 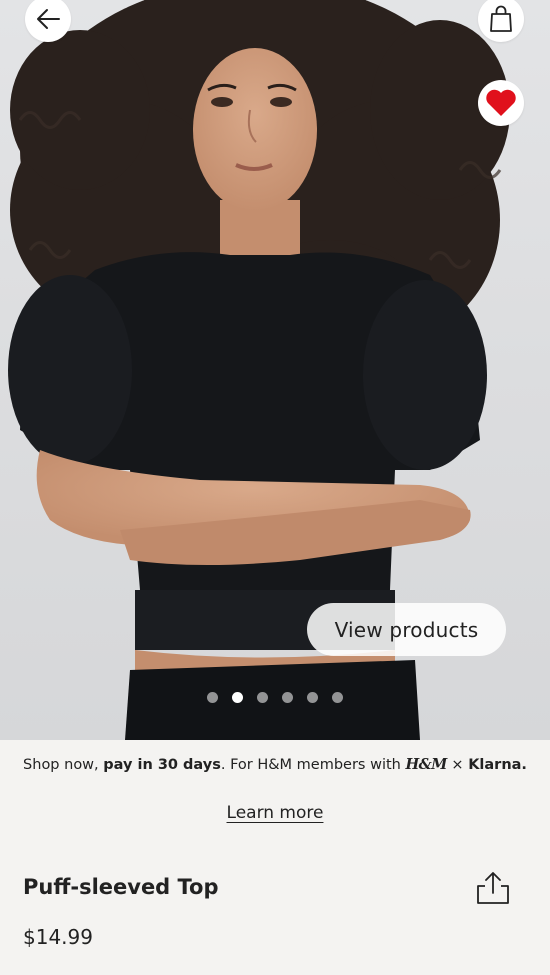 I want to click on share-button, so click(x=493, y=888).